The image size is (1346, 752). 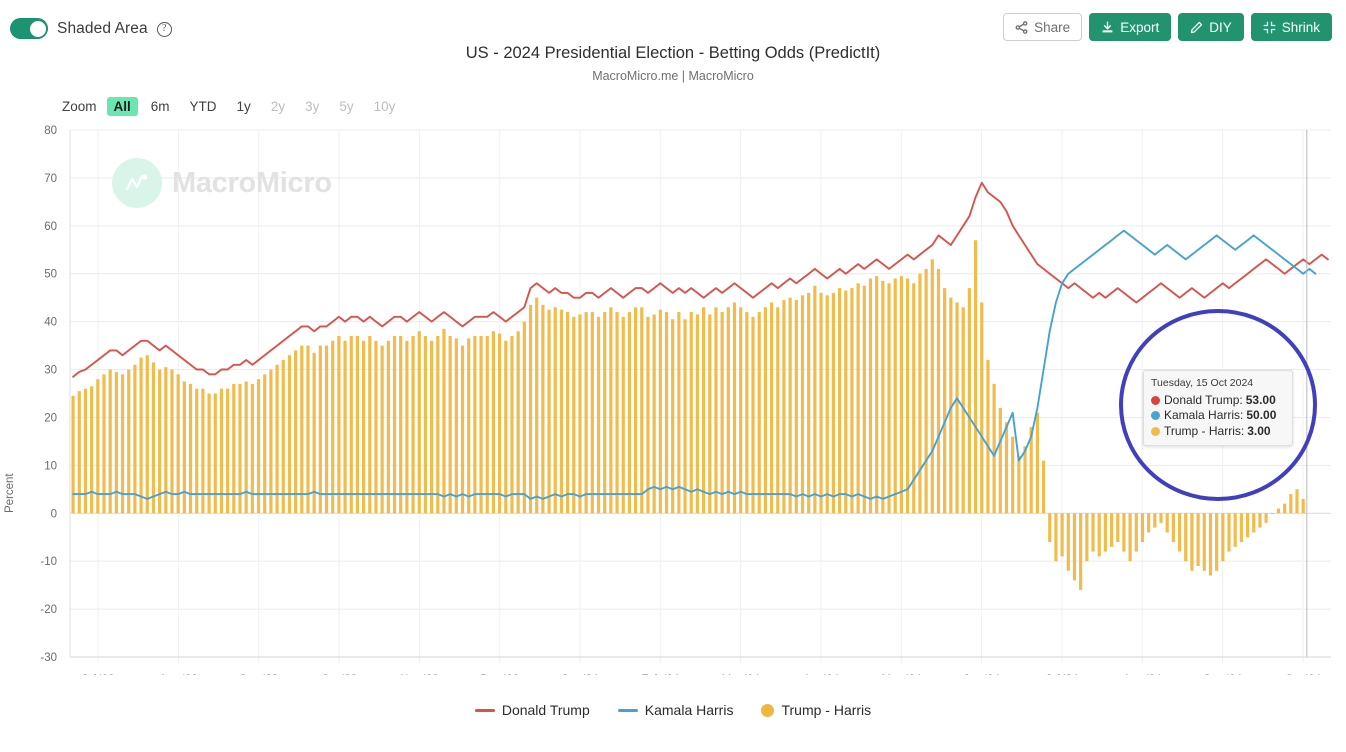 I want to click on export-button-label: Export, so click(x=1140, y=27).